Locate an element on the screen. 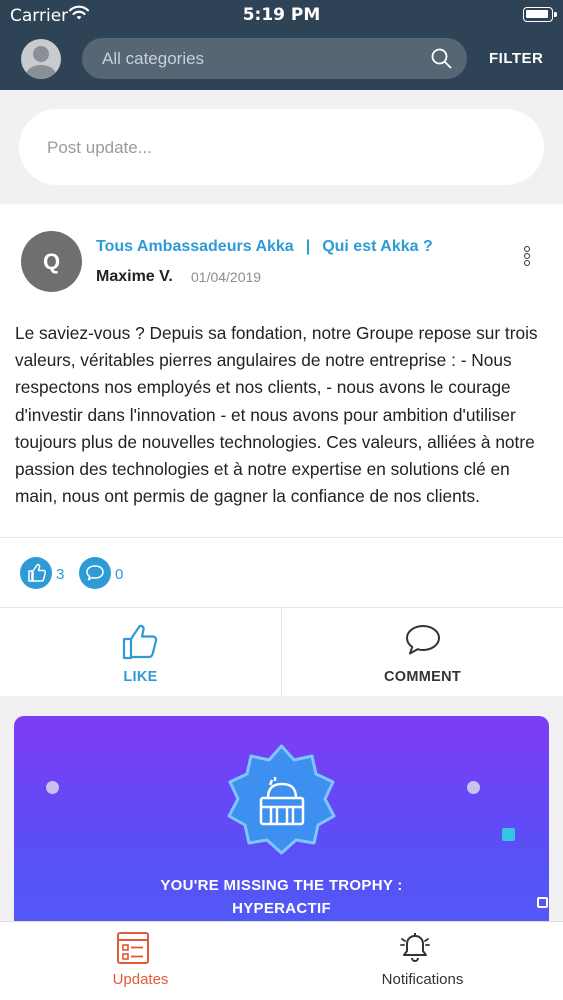 This screenshot has width=563, height=1000. app-header: Carrier 5:19 PM All categories FILTER is located at coordinates (281, 45).